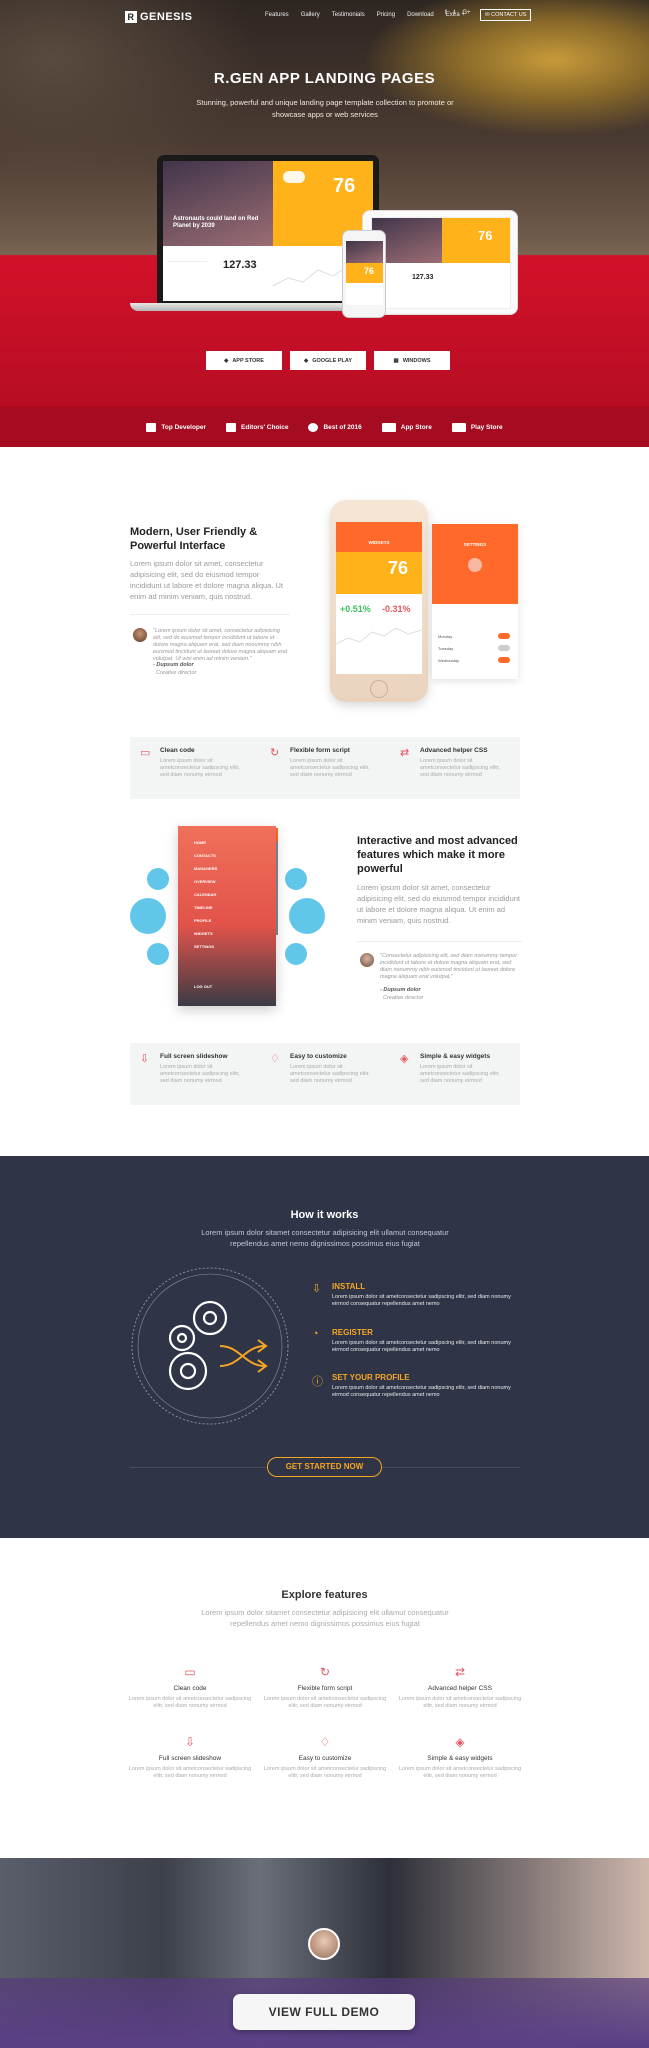 This screenshot has height=2048, width=649. I want to click on settings-header: SETTINGS, so click(475, 564).